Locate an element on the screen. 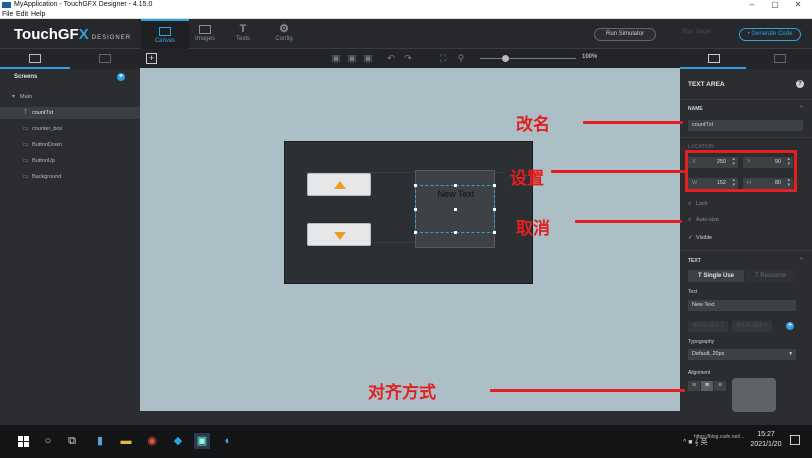  annotation-cancel: 取消 is located at coordinates (533, 228).